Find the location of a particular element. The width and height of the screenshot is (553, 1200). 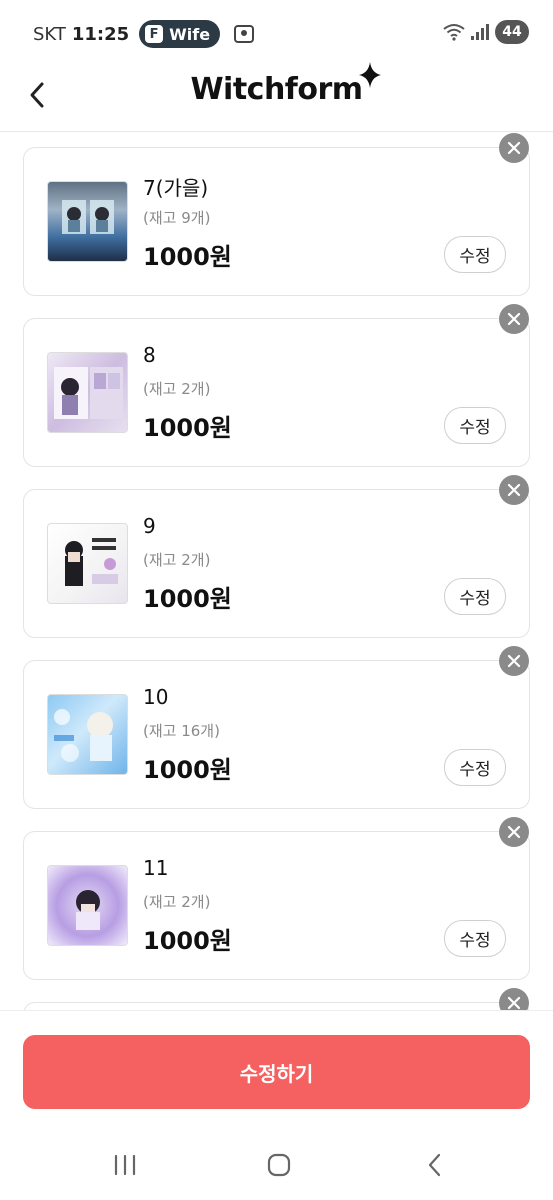

brand-logo: Witchform is located at coordinates (276, 84).